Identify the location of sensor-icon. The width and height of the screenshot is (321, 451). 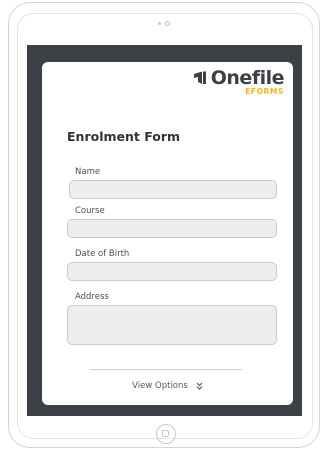
(159, 23).